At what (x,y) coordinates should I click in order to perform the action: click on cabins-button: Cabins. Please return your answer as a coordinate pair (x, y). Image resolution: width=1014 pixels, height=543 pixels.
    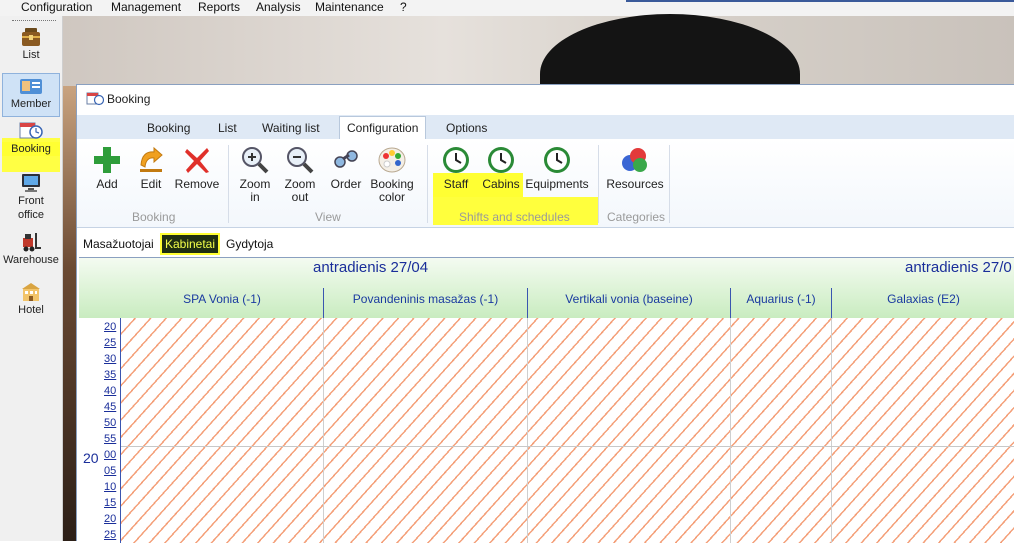
    Looking at the image, I should click on (501, 166).